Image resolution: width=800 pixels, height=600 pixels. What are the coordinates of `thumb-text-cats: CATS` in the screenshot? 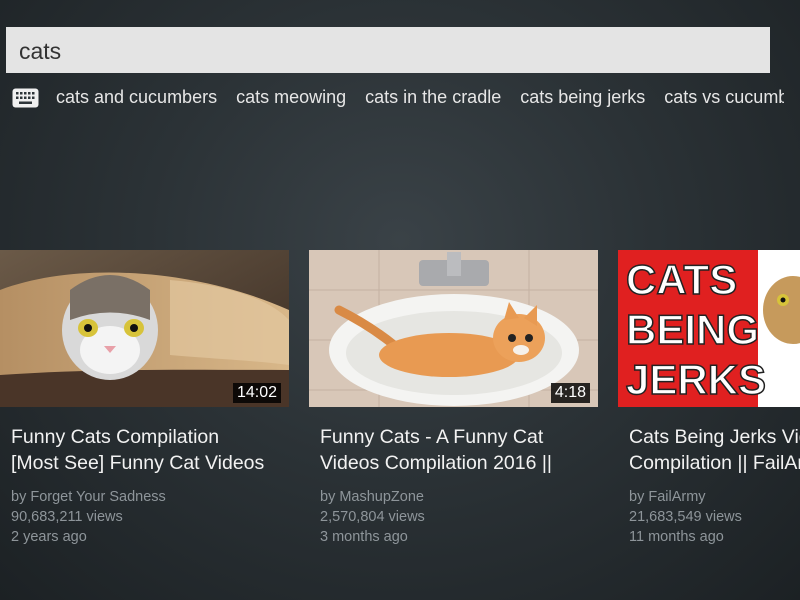 It's located at (681, 279).